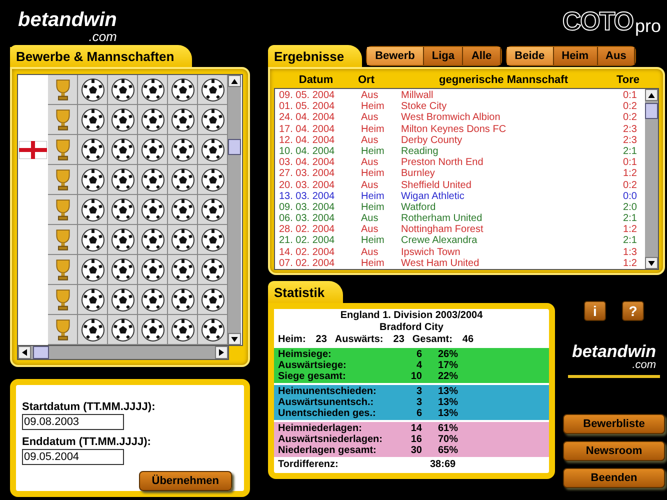 This screenshot has height=500, width=667. I want to click on score-cell-text: 0:2, so click(630, 118).